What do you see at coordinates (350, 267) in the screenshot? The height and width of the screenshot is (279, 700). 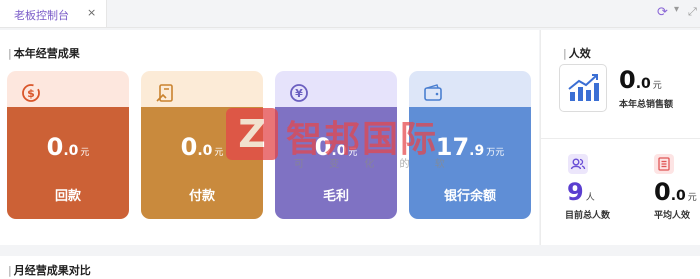 I see `monthly-comparison-panel: | 月经营成果对比` at bounding box center [350, 267].